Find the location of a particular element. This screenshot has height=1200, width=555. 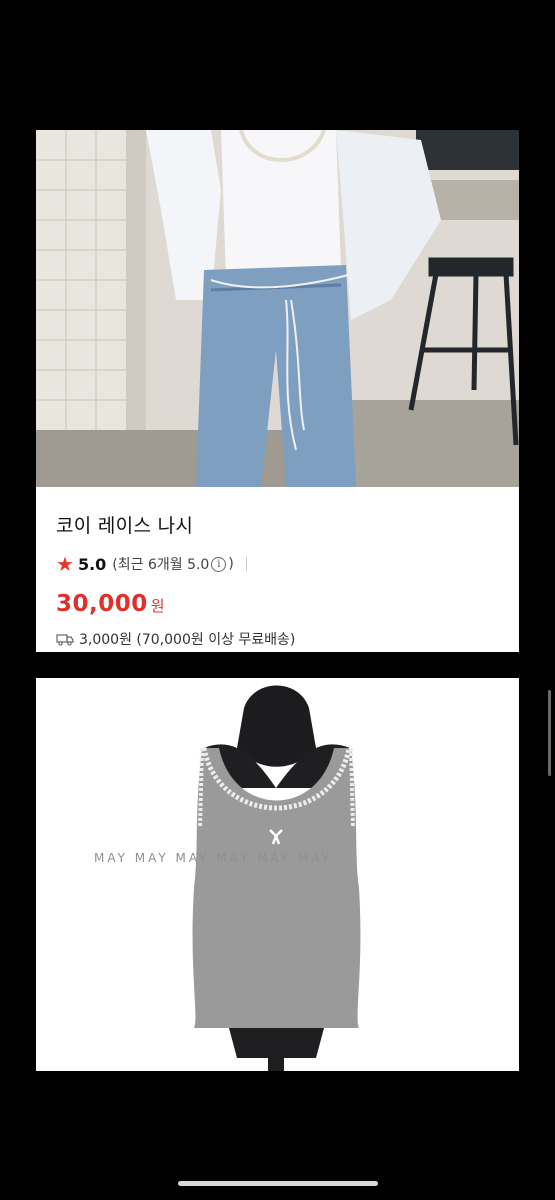

rating-value: 5.0 is located at coordinates (92, 564).